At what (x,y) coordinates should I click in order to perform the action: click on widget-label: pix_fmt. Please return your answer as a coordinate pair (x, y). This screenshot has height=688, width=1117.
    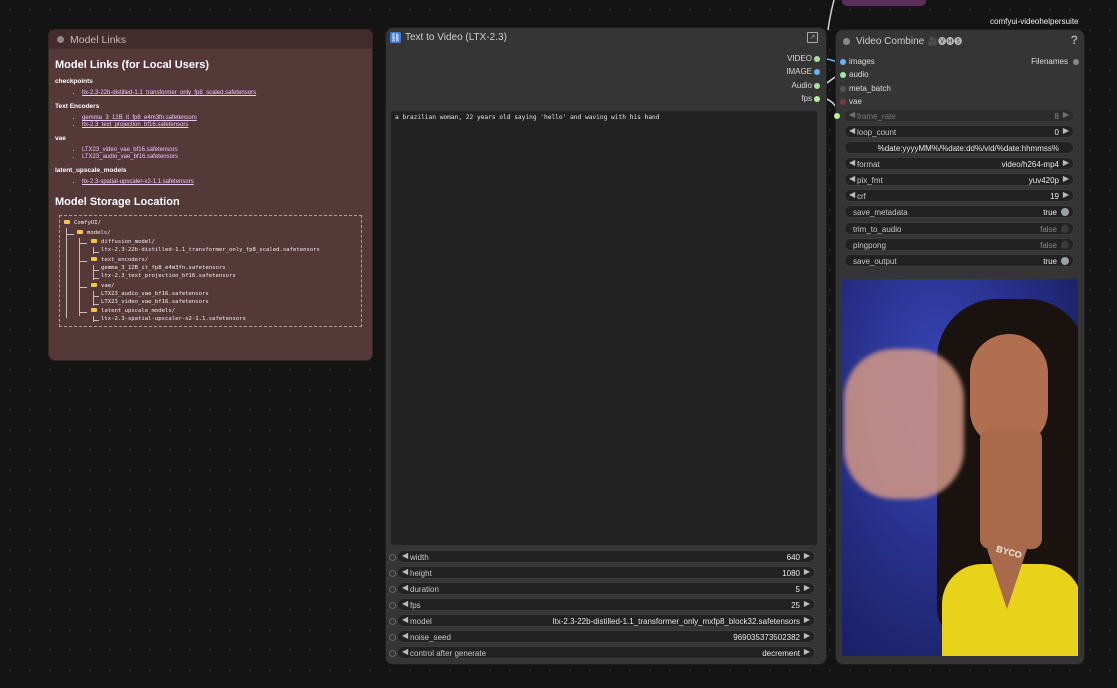
    Looking at the image, I should click on (870, 180).